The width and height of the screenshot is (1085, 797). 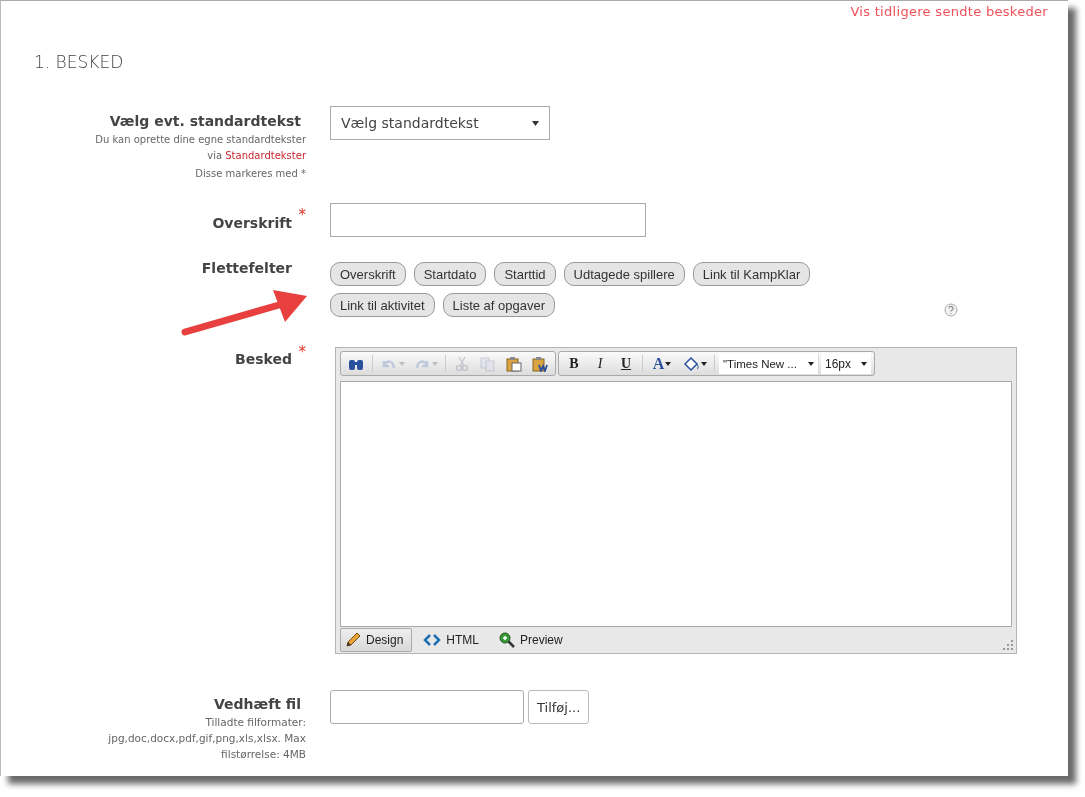 I want to click on bold-button: B, so click(x=574, y=363).